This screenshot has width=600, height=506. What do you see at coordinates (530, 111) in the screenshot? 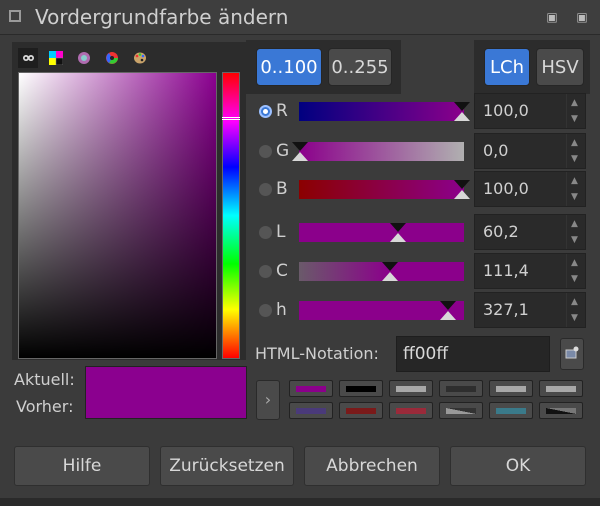
I see `spin-r: 100,0 ▲ ▼` at bounding box center [530, 111].